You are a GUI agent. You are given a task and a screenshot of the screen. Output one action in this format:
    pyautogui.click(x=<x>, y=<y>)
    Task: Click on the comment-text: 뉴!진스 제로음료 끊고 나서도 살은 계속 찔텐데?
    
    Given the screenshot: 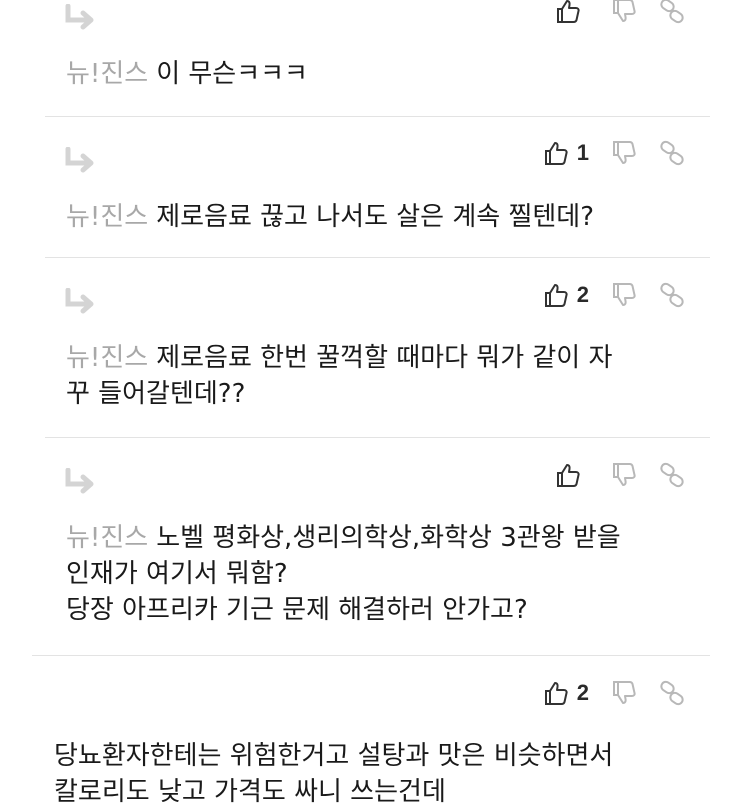 What is the action you would take?
    pyautogui.click(x=330, y=217)
    